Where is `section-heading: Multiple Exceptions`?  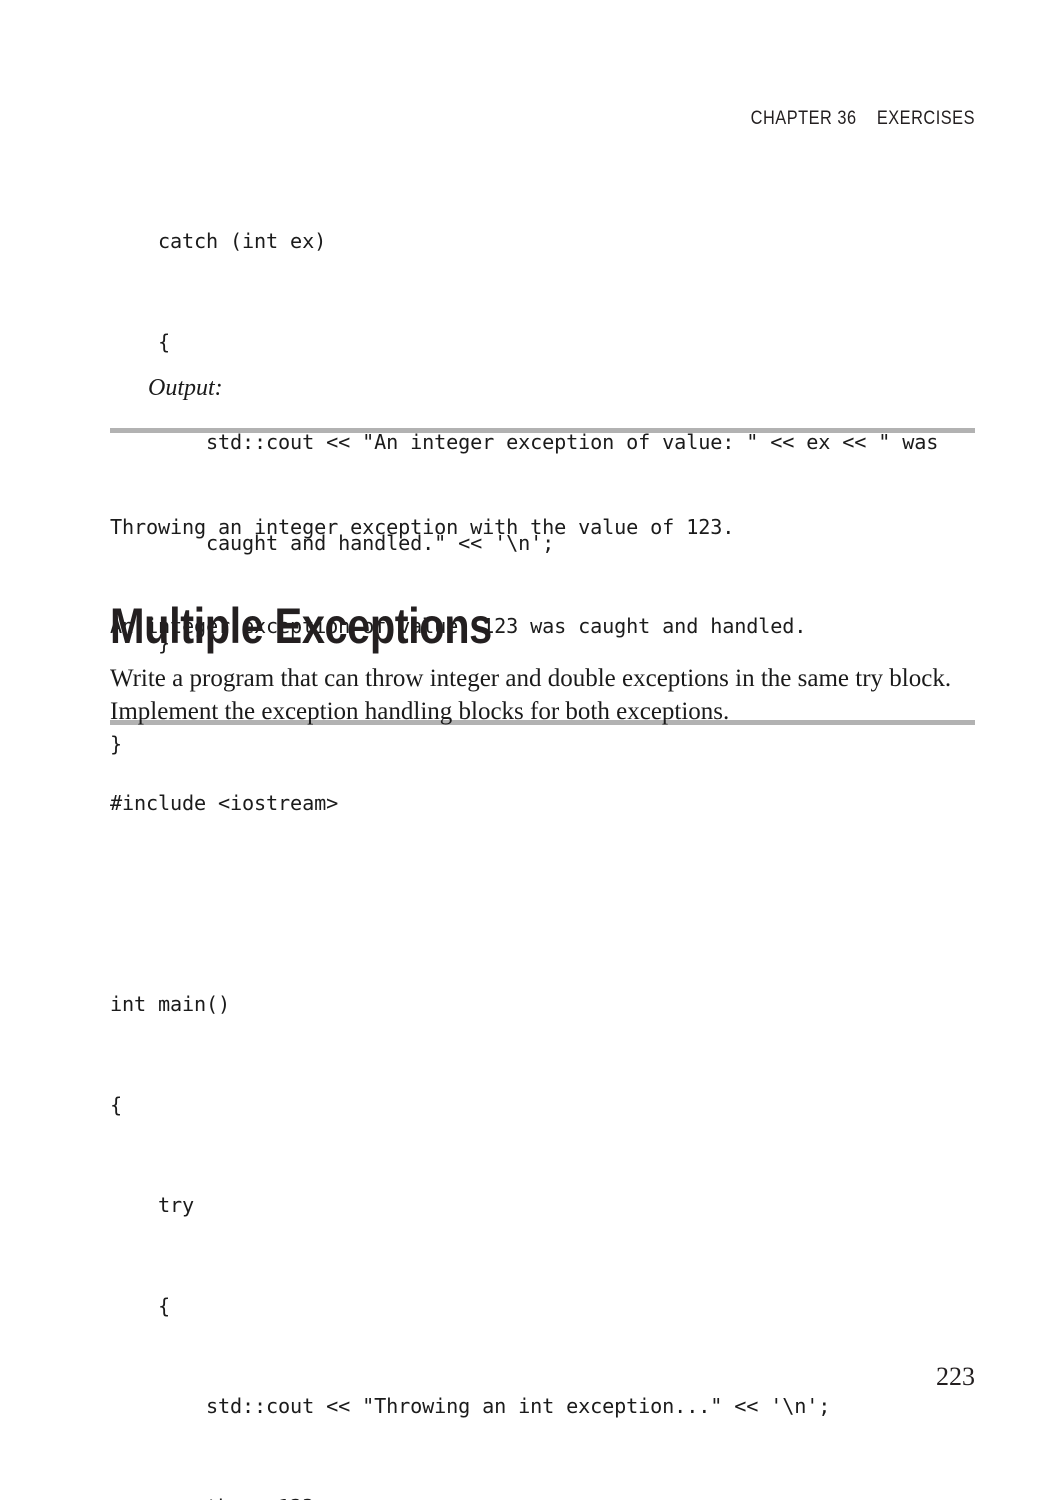
section-heading: Multiple Exceptions is located at coordinates (301, 625).